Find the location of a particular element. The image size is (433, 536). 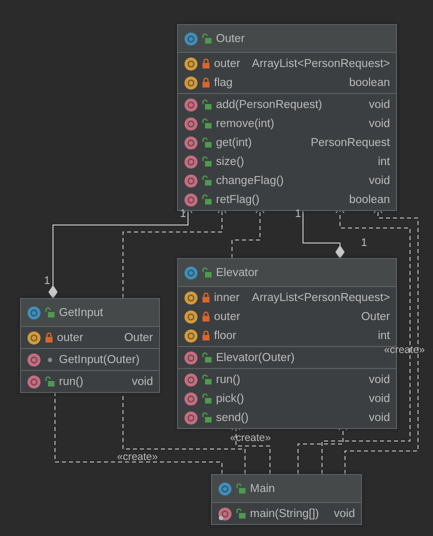

member-name: floor is located at coordinates (226, 336).